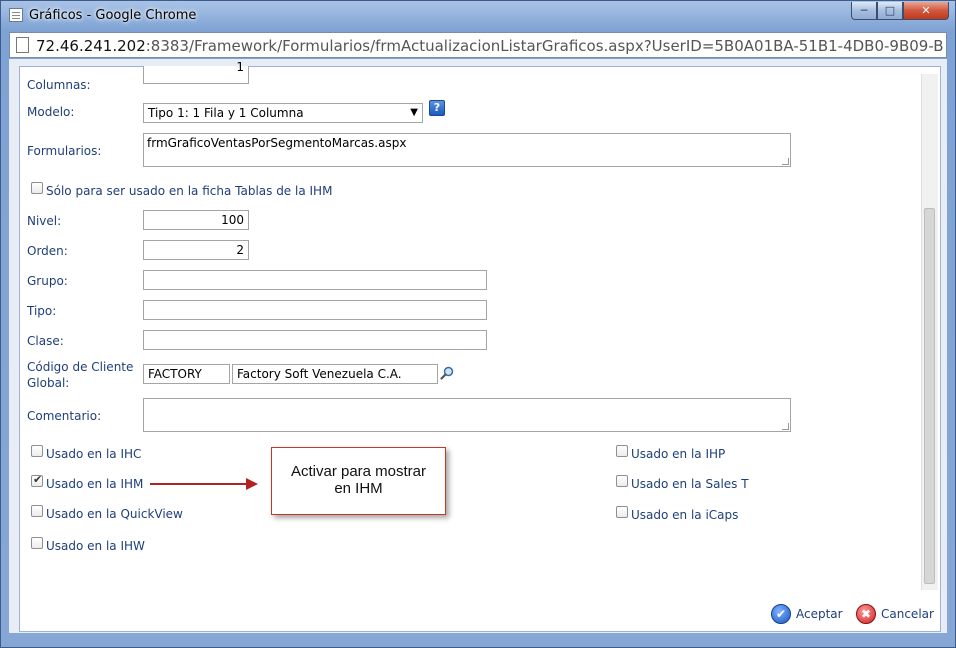 The width and height of the screenshot is (956, 648). Describe the element at coordinates (114, 514) in the screenshot. I see `quickview-label: Usado en la QuickView` at that location.